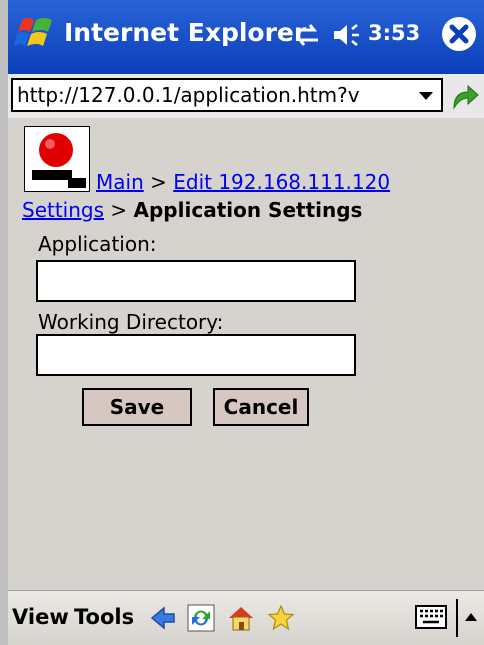  Describe the element at coordinates (470, 618) in the screenshot. I see `sip-arrow-icon` at that location.